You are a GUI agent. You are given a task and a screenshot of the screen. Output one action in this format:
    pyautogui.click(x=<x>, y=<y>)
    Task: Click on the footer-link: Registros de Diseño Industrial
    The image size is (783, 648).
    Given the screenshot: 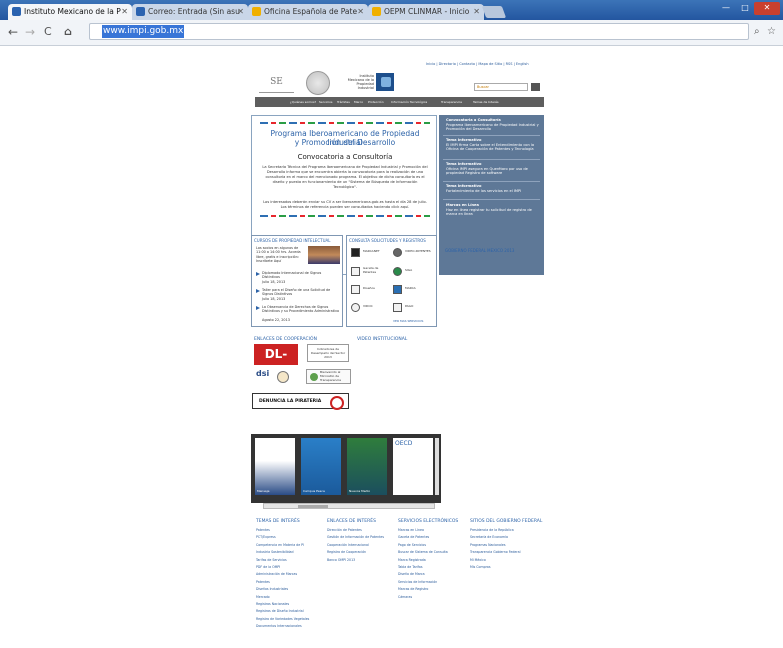 What is the action you would take?
    pyautogui.click(x=287, y=611)
    